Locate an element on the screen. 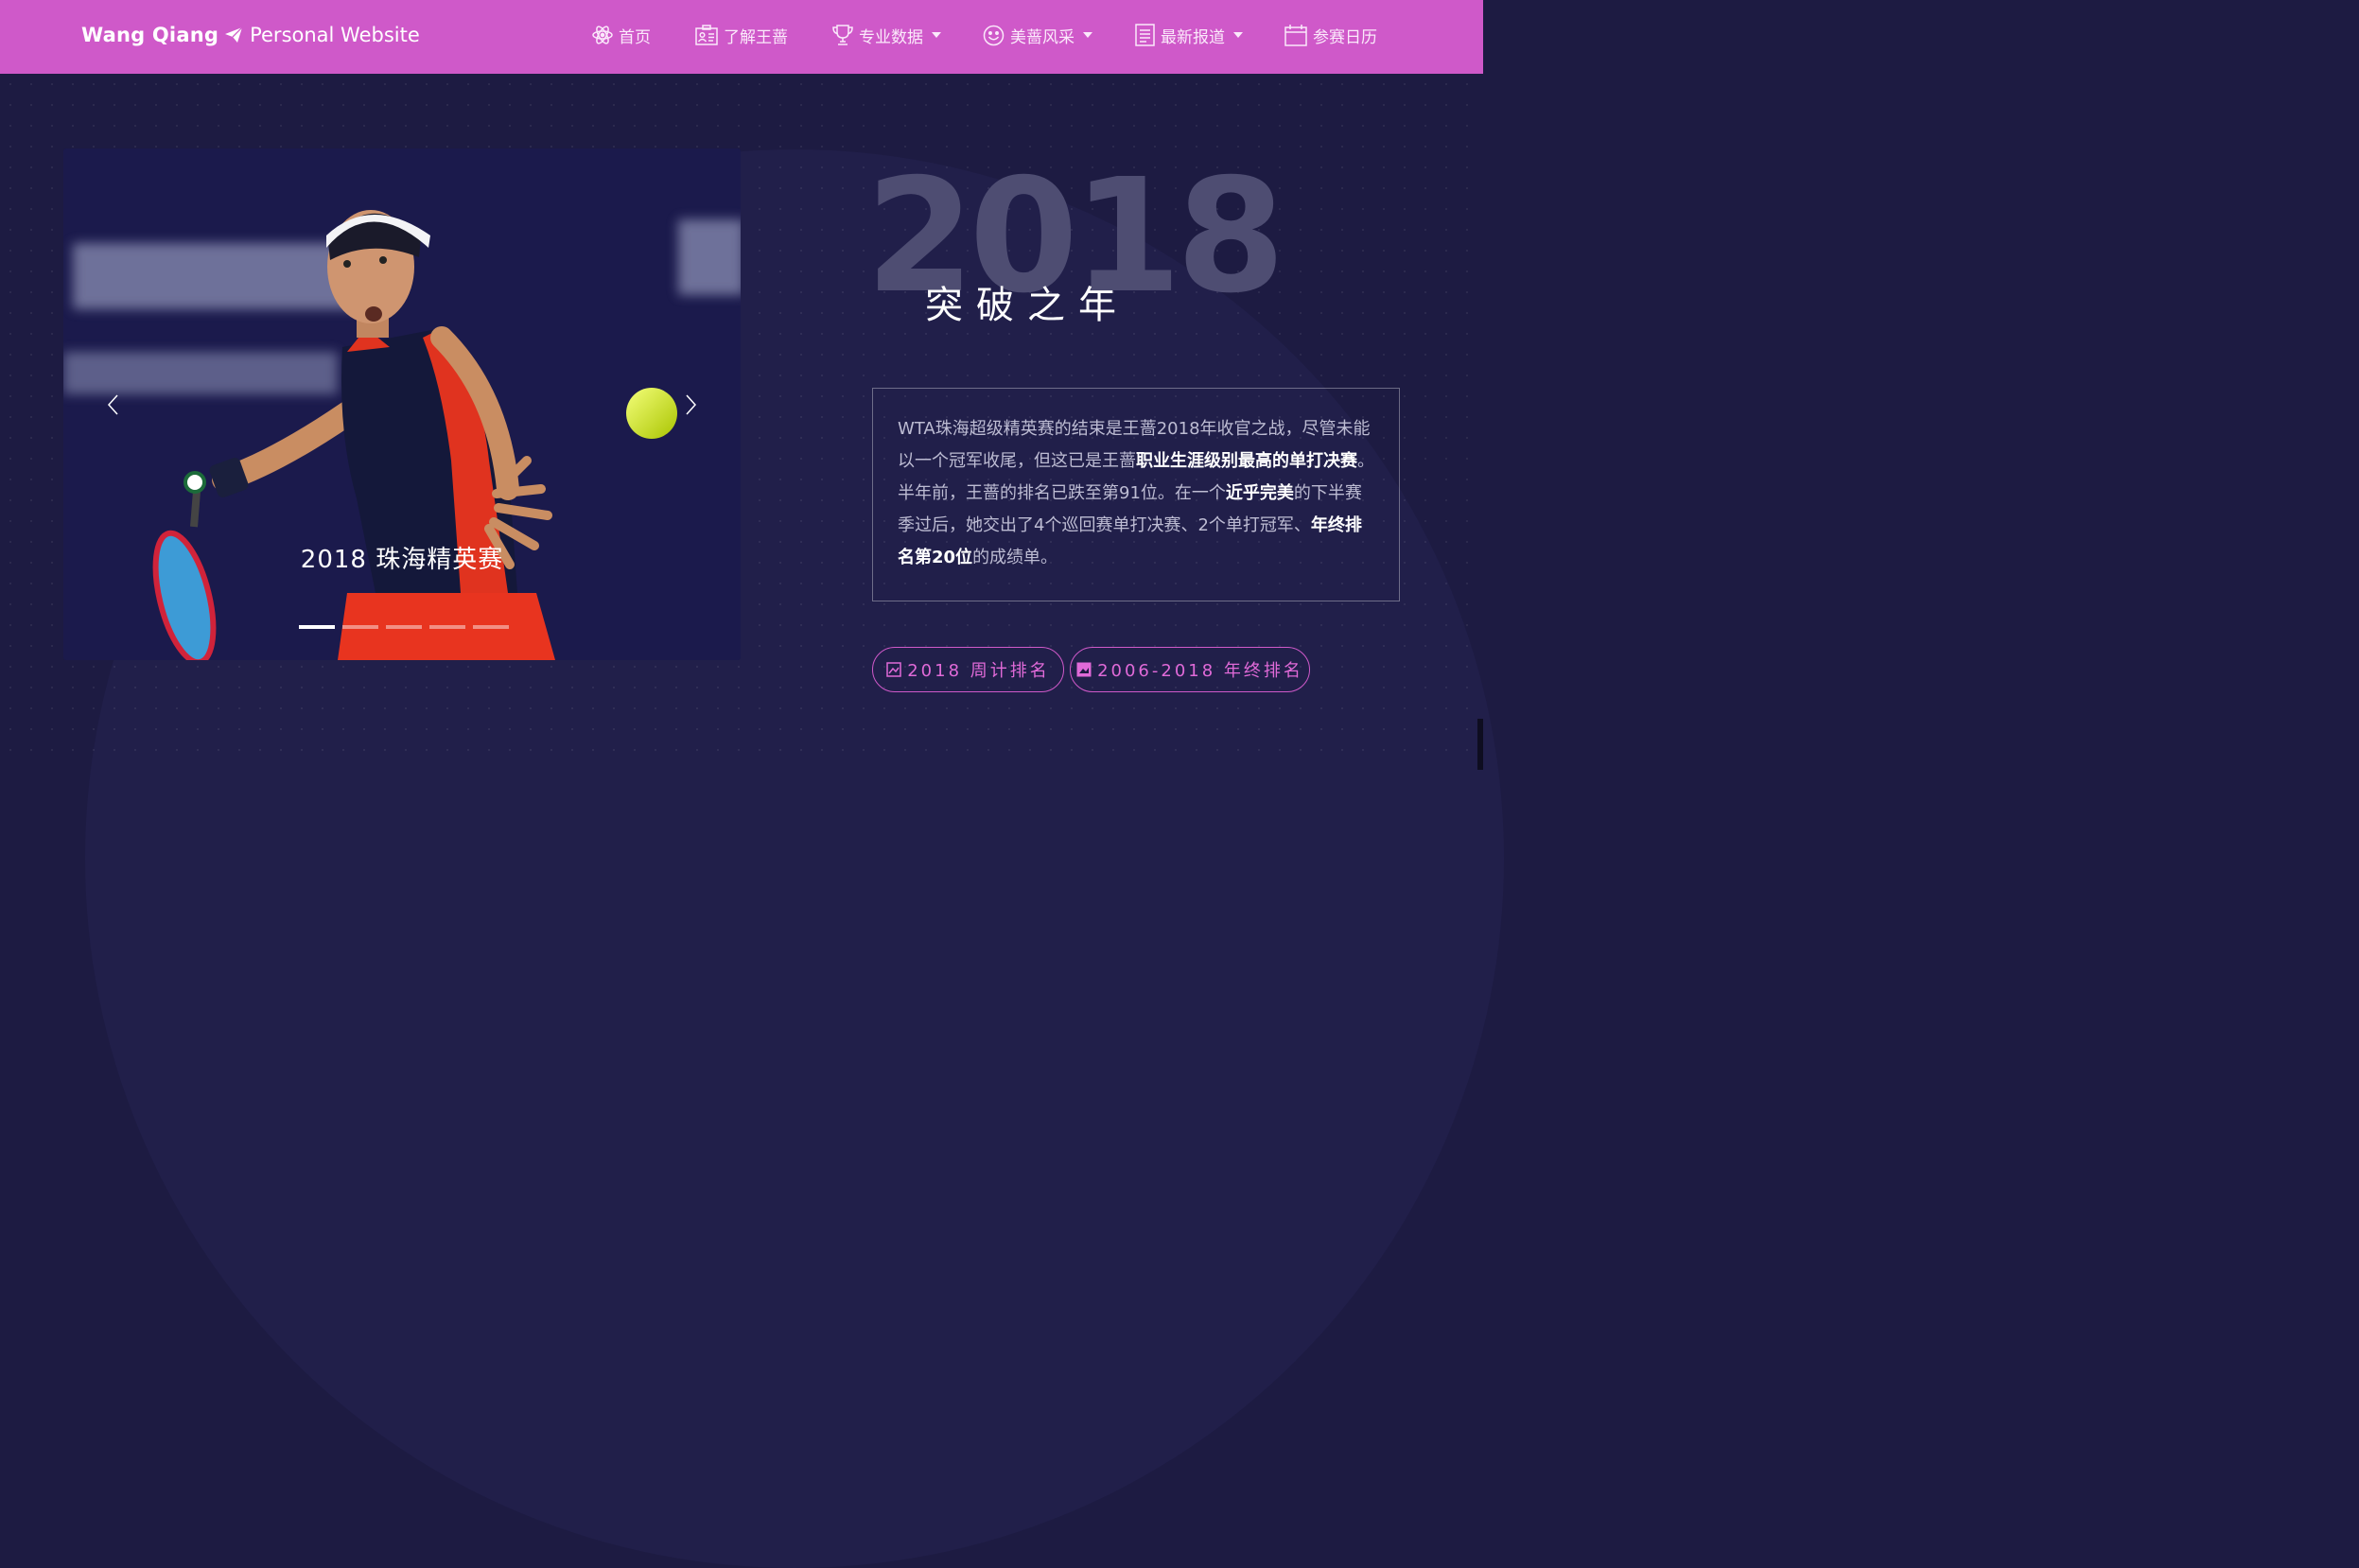 The width and height of the screenshot is (2359, 1568). info-highlight: 近乎完美 is located at coordinates (1260, 493).